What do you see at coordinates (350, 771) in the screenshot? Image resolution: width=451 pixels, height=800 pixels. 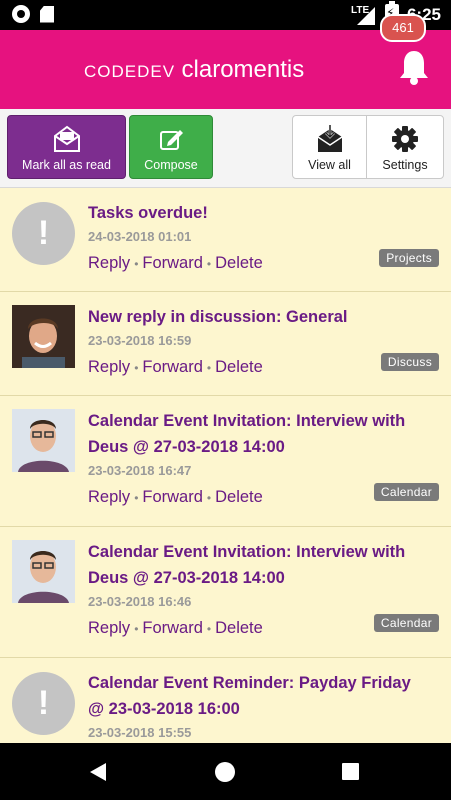 I see `recent-apps-icon` at bounding box center [350, 771].